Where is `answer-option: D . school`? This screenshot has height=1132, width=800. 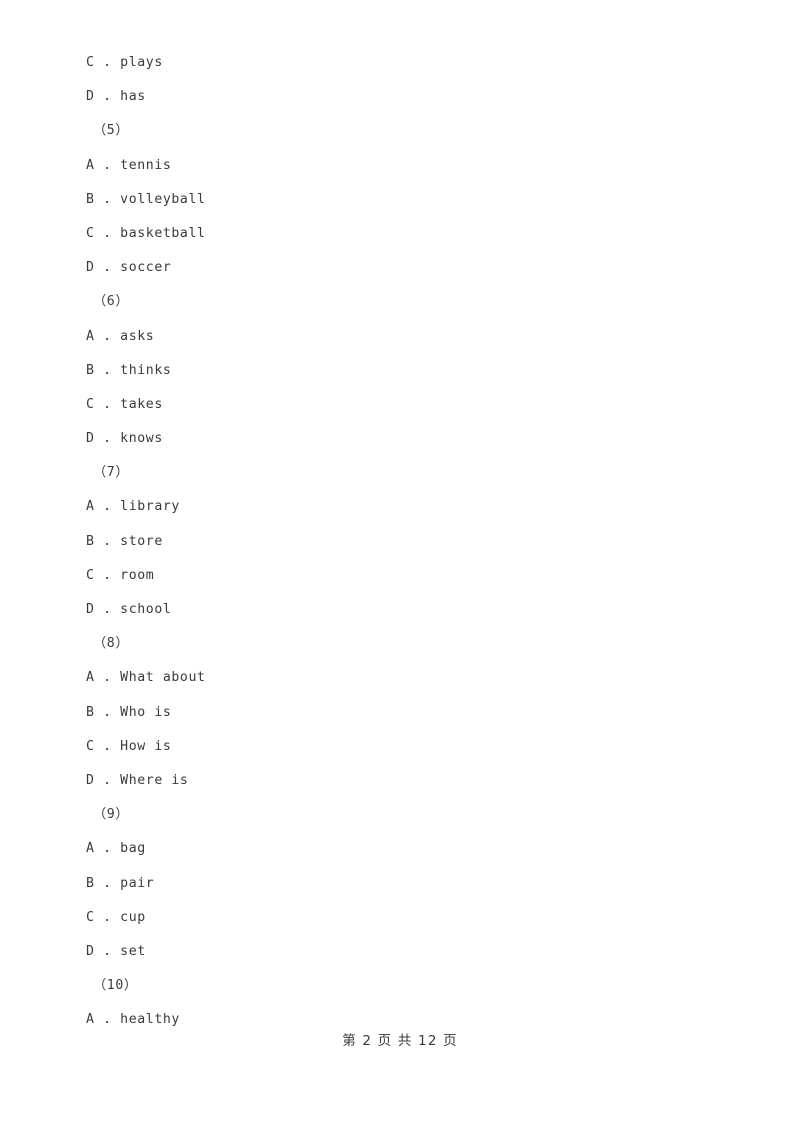
answer-option: D . school is located at coordinates (129, 609).